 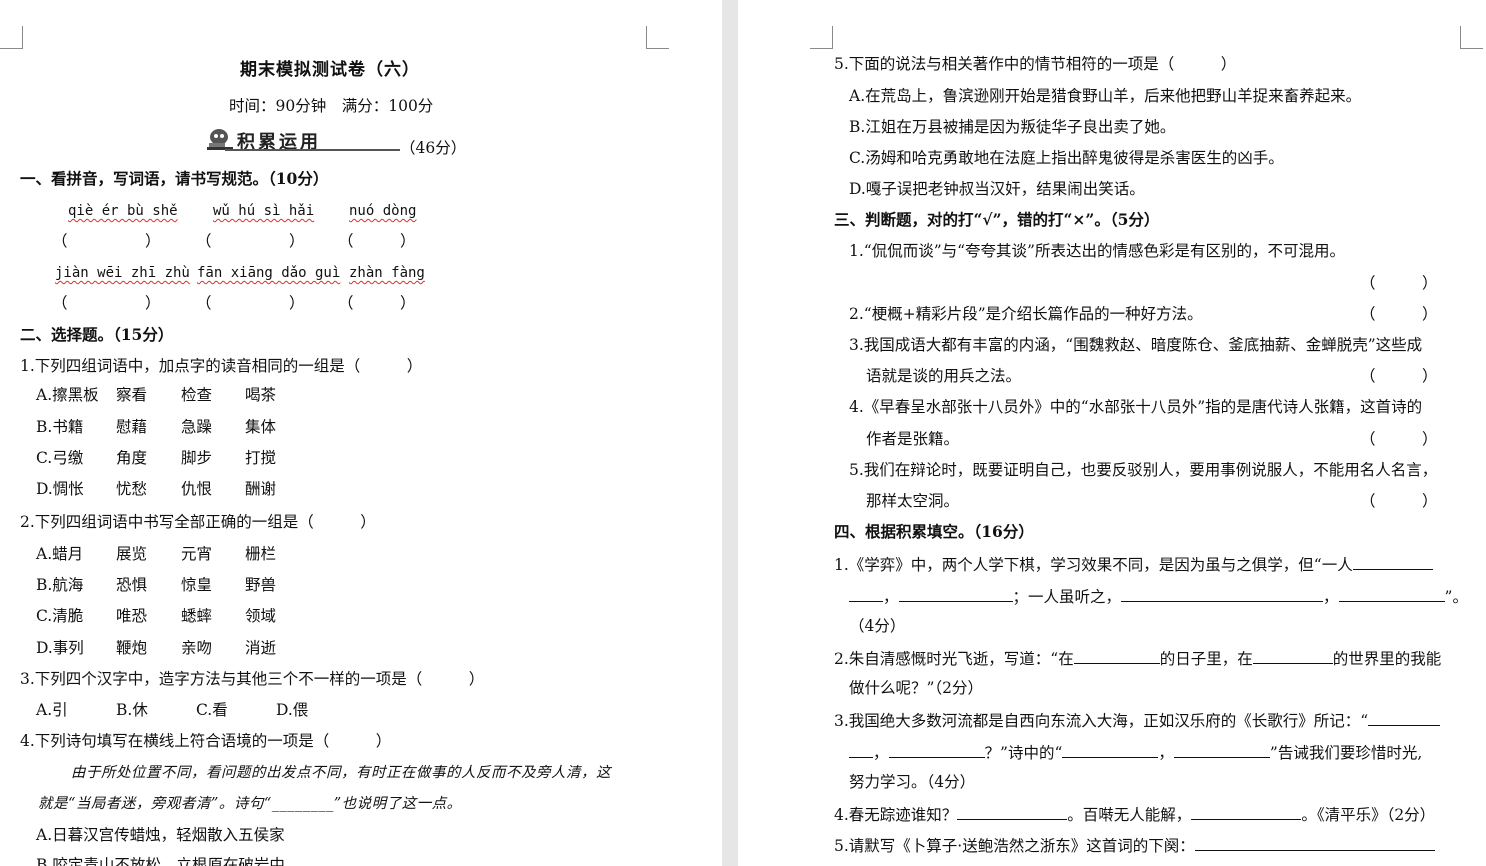 What do you see at coordinates (132, 648) in the screenshot?
I see `option-text: 鞭炮` at bounding box center [132, 648].